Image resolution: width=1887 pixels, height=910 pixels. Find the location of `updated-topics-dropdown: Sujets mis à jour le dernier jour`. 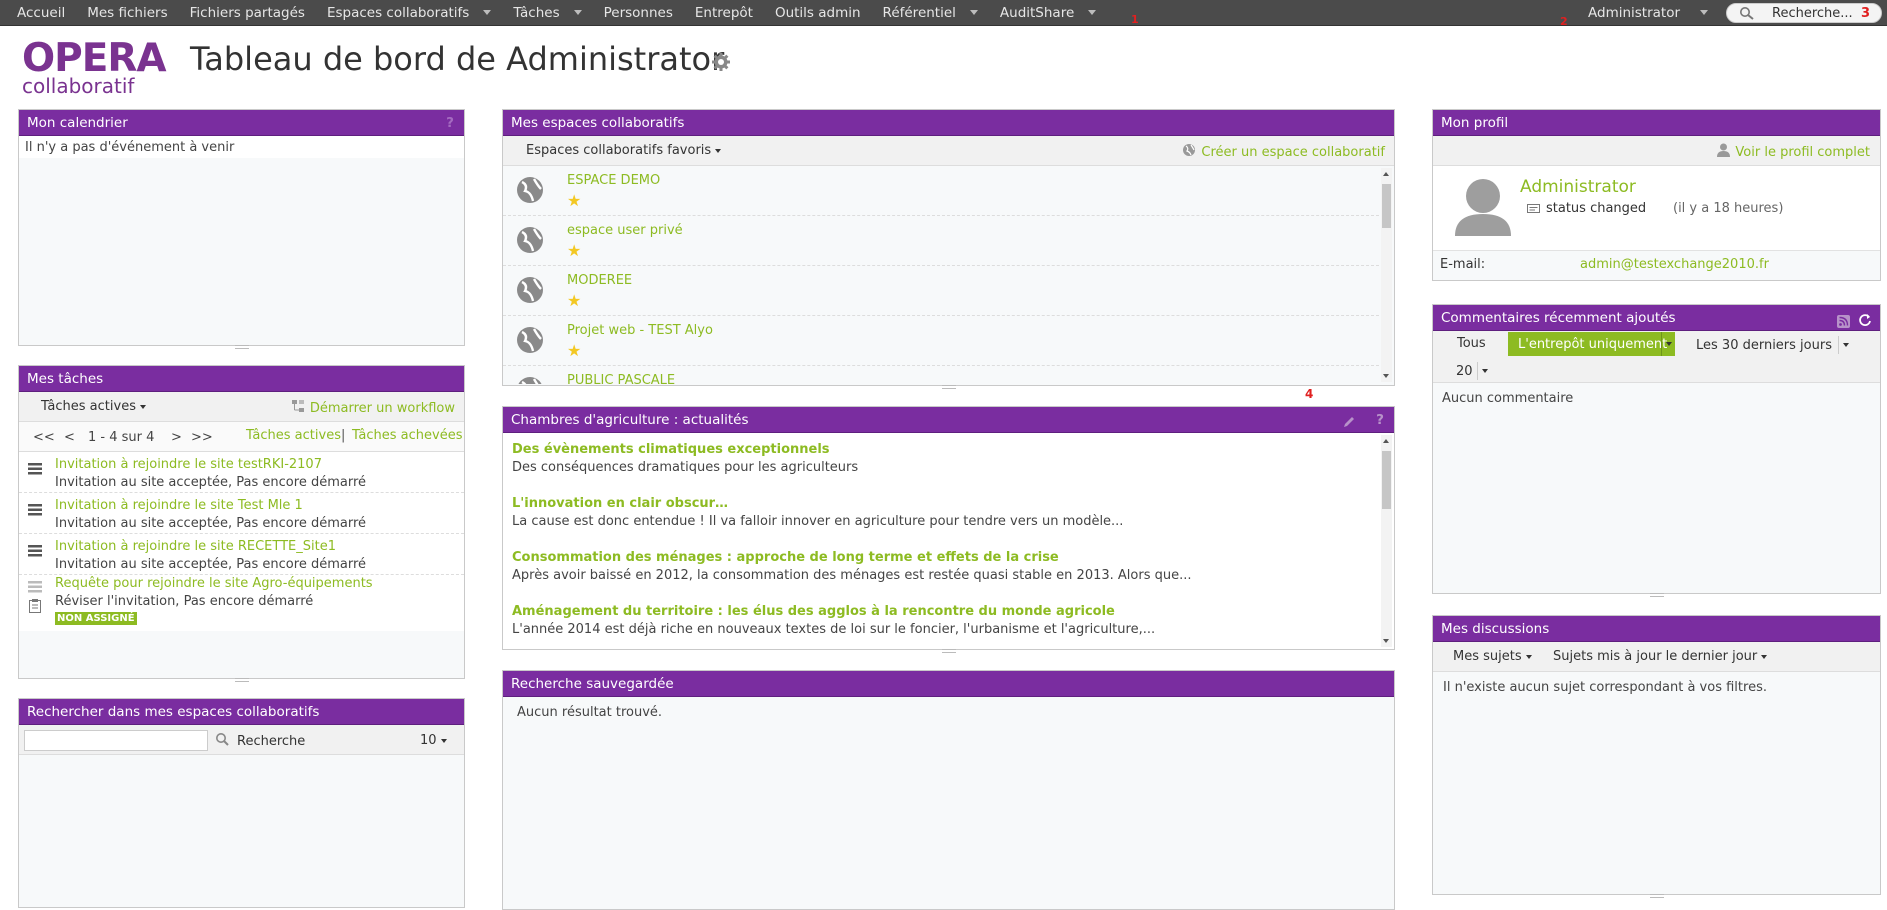

updated-topics-dropdown: Sujets mis à jour le dernier jour is located at coordinates (1660, 656).